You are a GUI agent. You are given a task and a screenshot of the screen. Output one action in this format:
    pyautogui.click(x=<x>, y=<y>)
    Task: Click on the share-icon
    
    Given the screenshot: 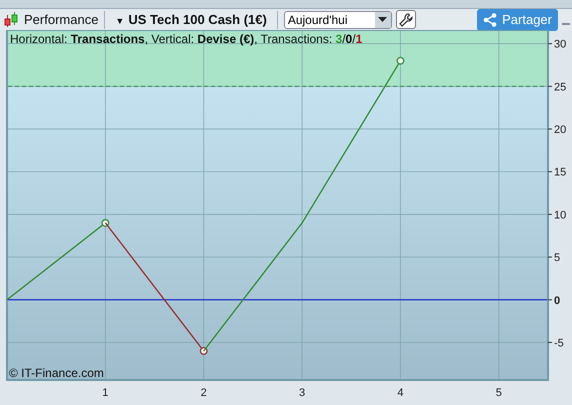 What is the action you would take?
    pyautogui.click(x=490, y=19)
    